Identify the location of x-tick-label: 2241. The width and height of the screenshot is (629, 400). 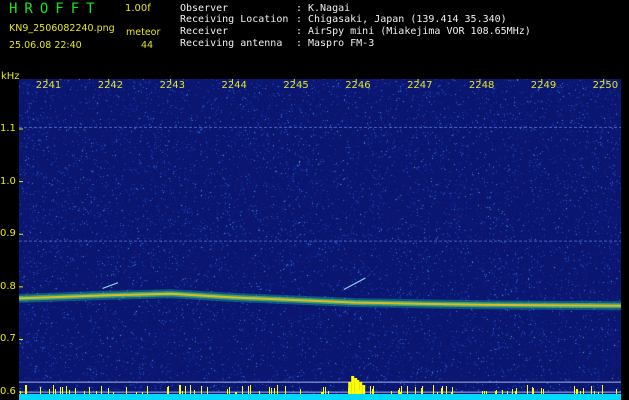
(48, 85).